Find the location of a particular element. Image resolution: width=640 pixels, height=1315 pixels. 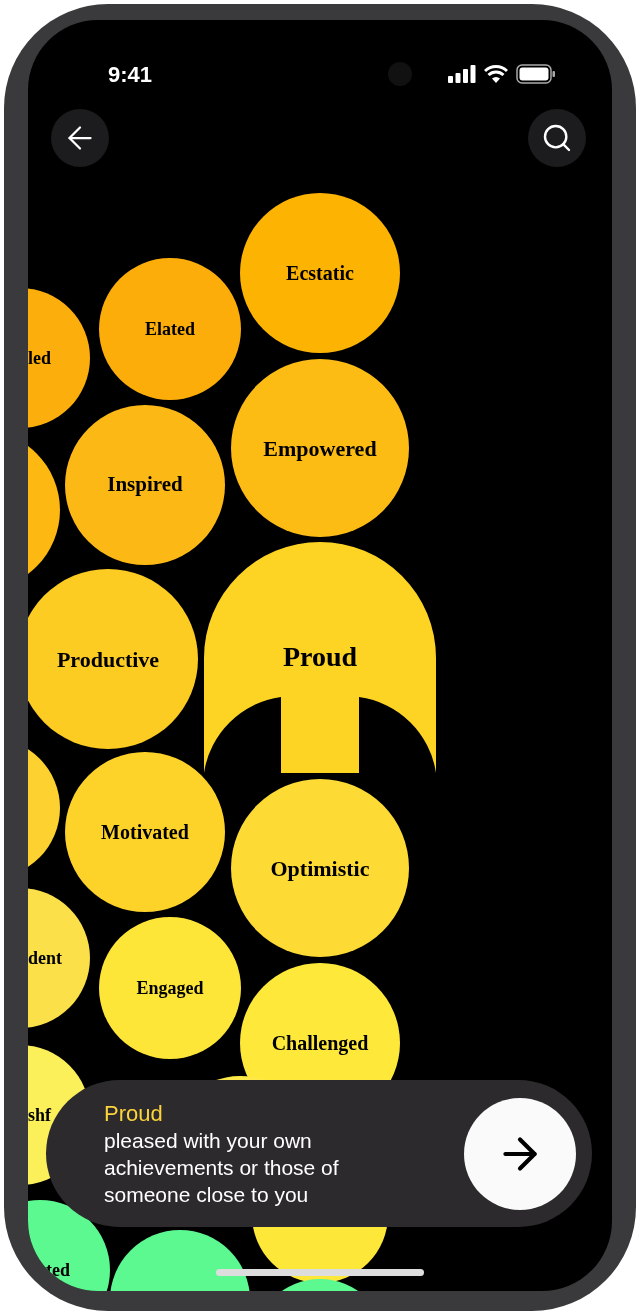

card-title: Proud is located at coordinates (134, 1113).